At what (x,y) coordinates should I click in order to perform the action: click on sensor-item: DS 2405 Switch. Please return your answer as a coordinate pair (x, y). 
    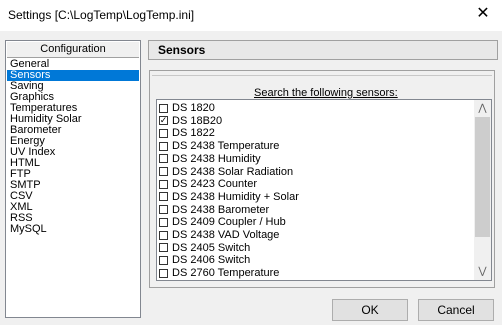
    Looking at the image, I should click on (204, 248).